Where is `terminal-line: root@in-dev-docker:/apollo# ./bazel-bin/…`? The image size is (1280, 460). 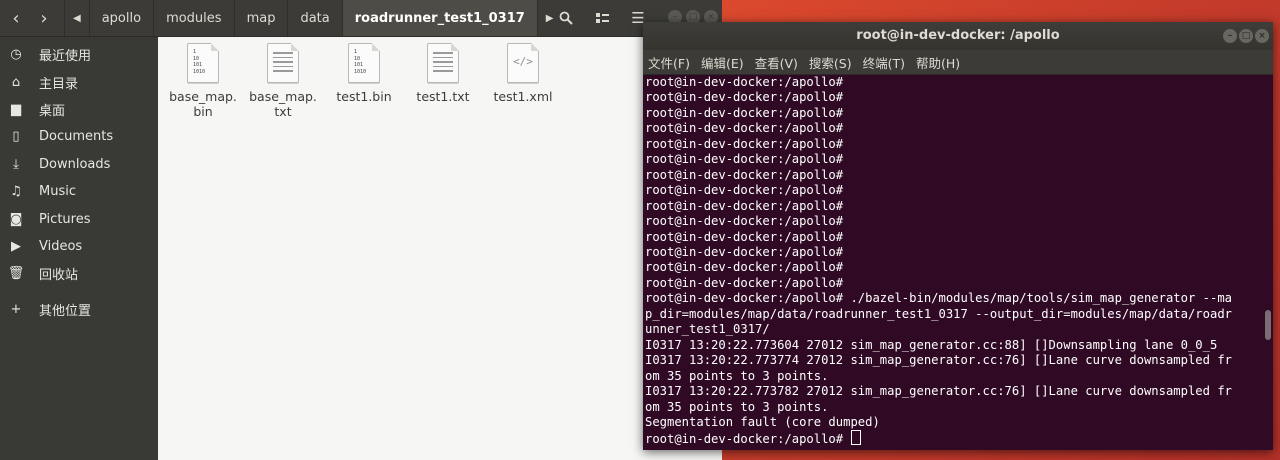 terminal-line: root@in-dev-docker:/apollo# ./bazel-bin/… is located at coordinates (938, 298).